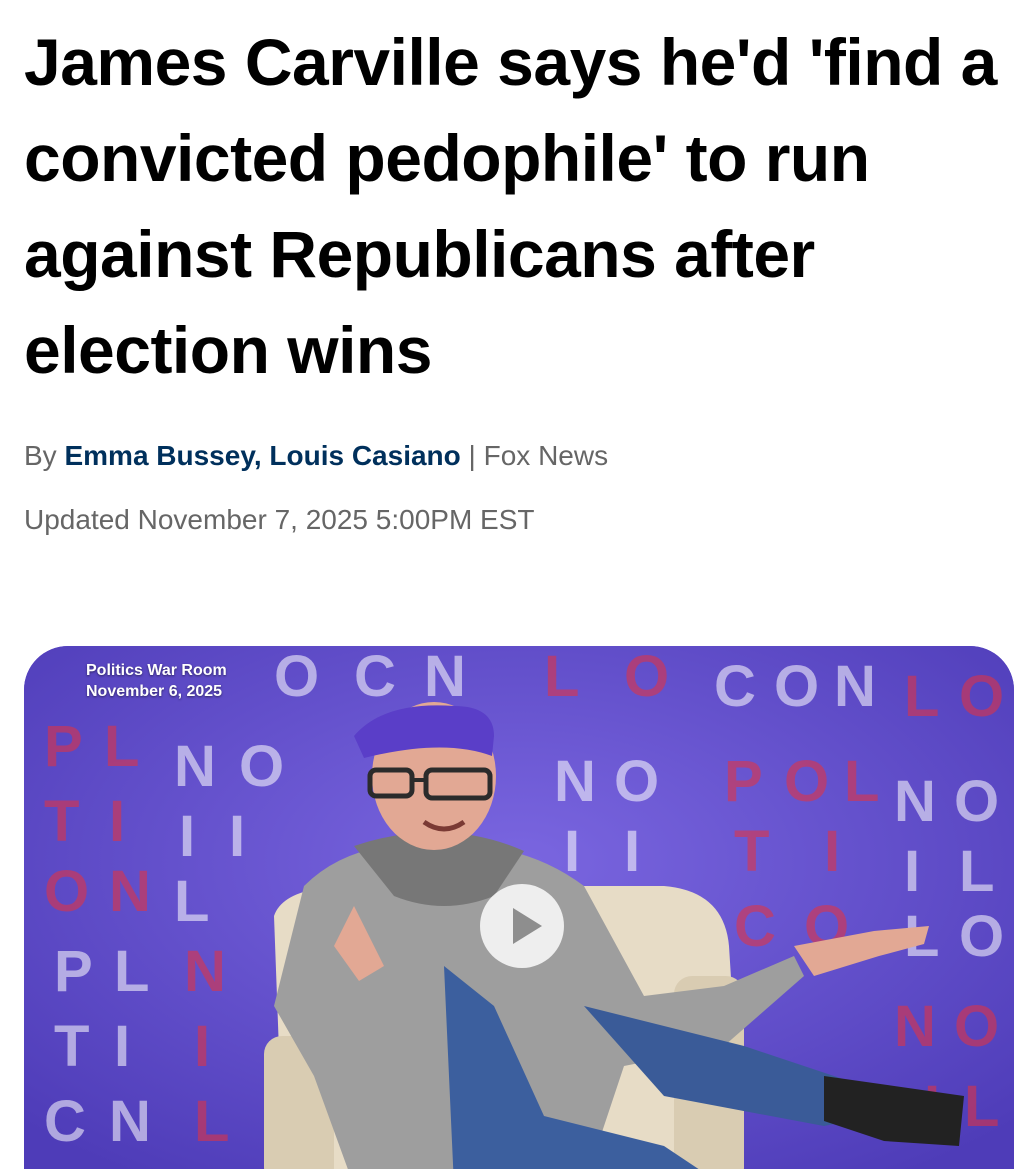  Describe the element at coordinates (154, 691) in the screenshot. I see `video-overlay-date: November 6, 2025` at that location.